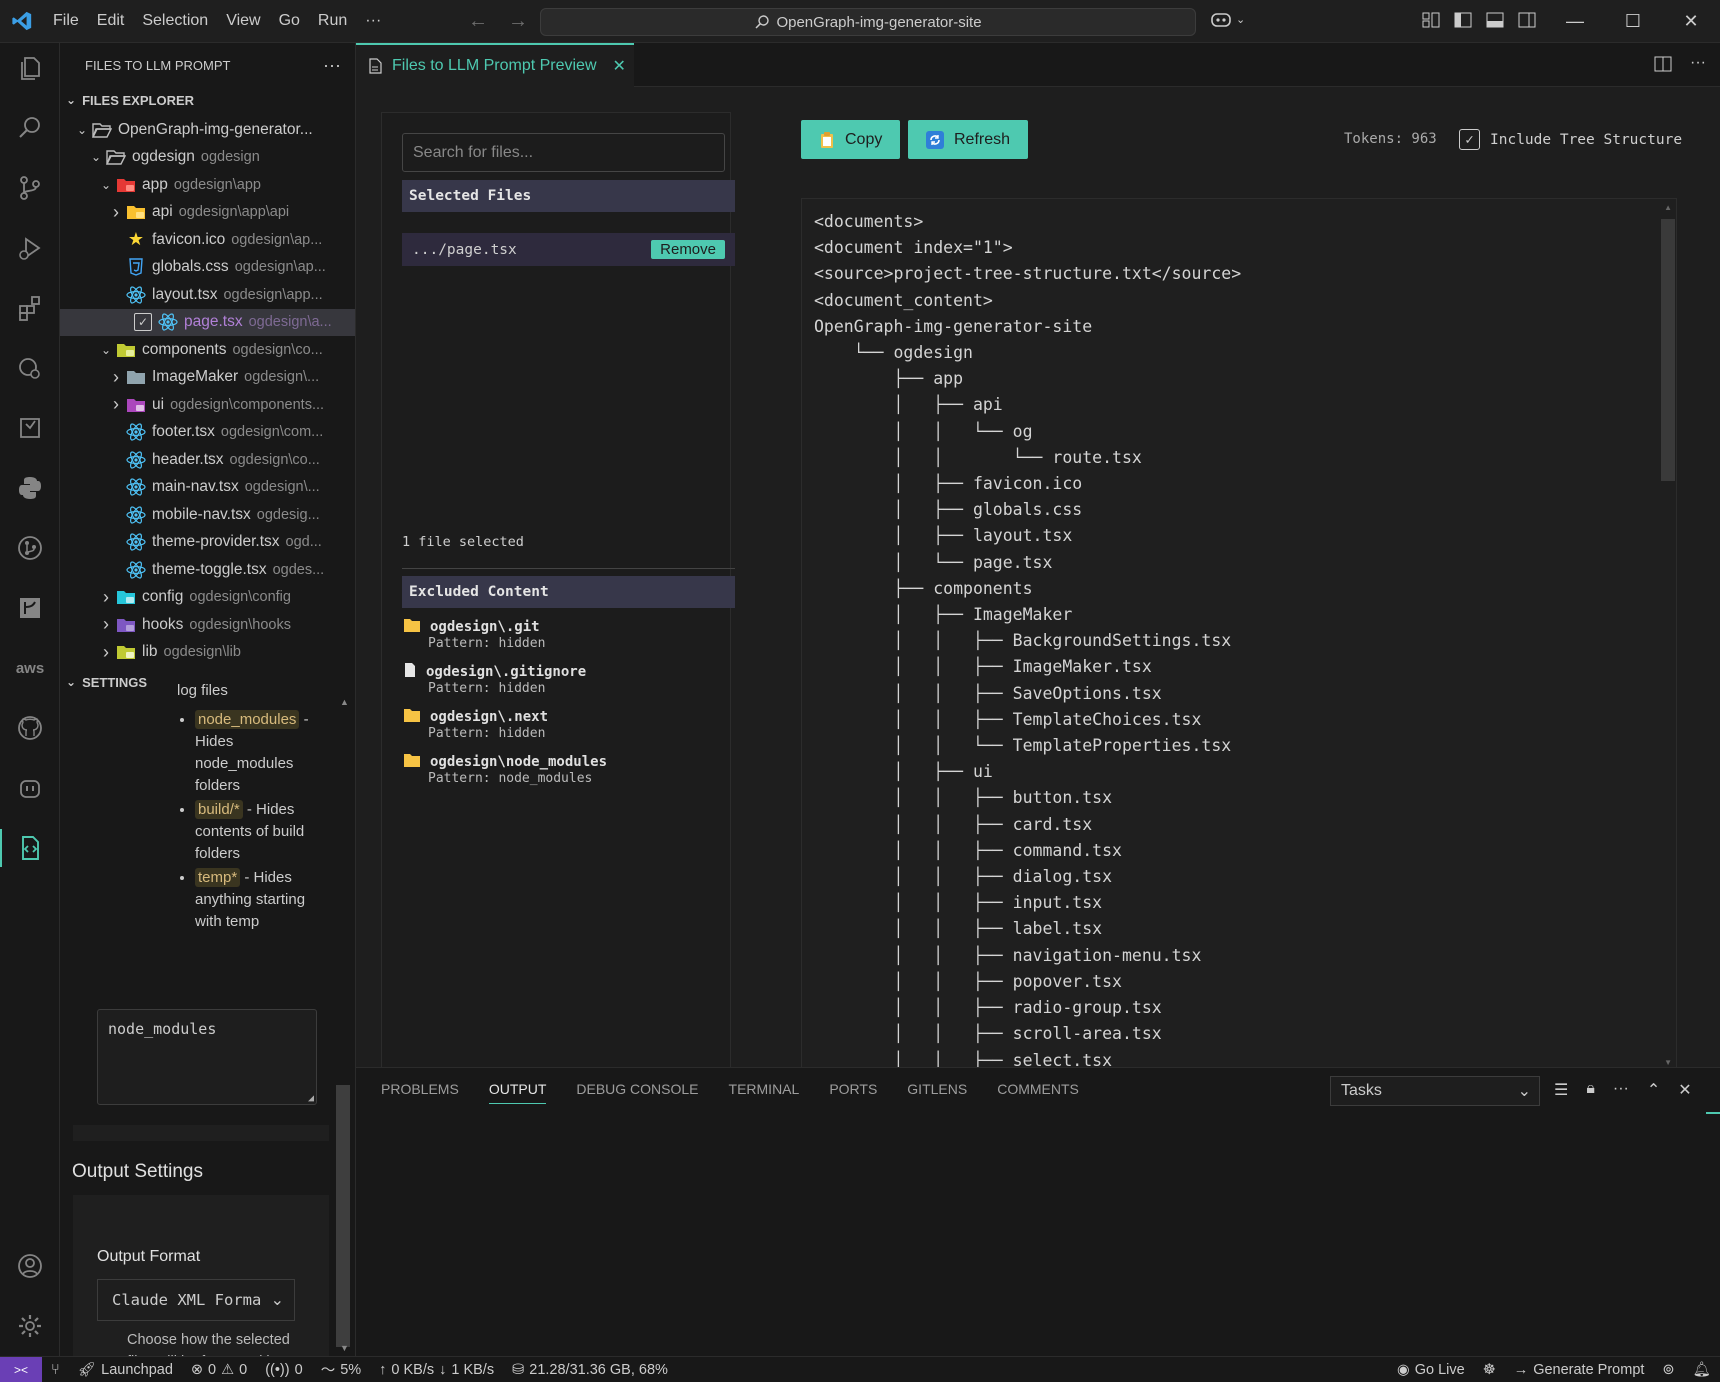 The image size is (1720, 1382). What do you see at coordinates (436, 1370) in the screenshot?
I see `network-item: ↑ 0 KB/s ↓ 1 KB/s` at bounding box center [436, 1370].